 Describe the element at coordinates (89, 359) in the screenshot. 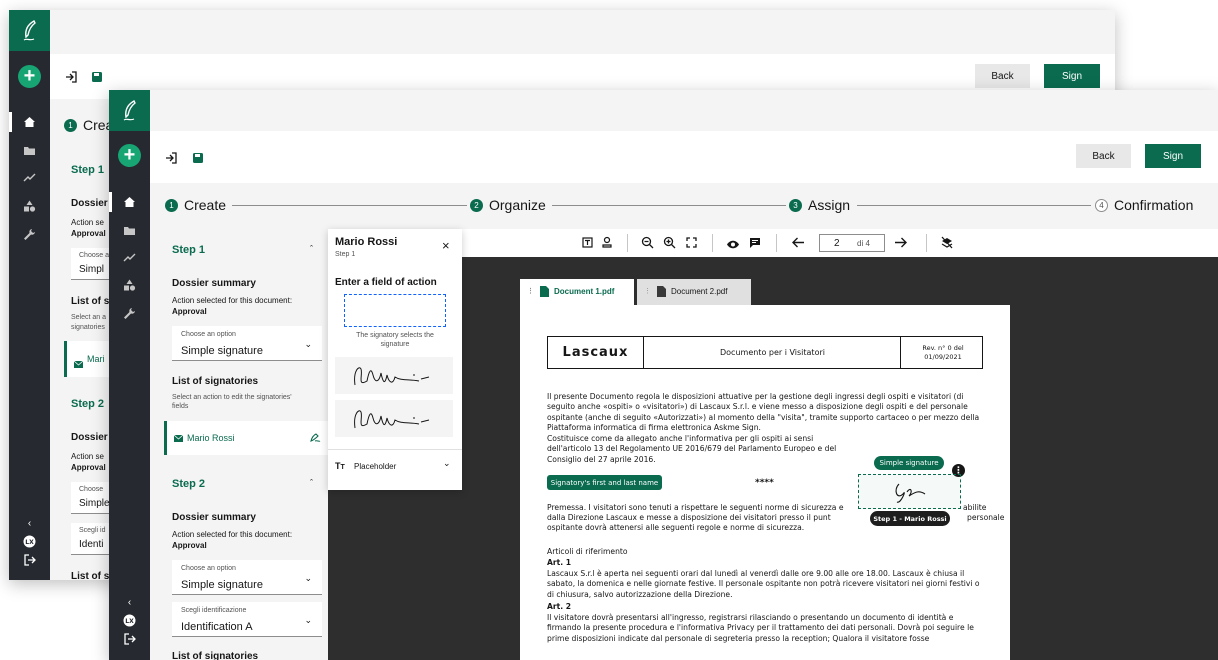

I see `back-signatory-row: Mari` at that location.